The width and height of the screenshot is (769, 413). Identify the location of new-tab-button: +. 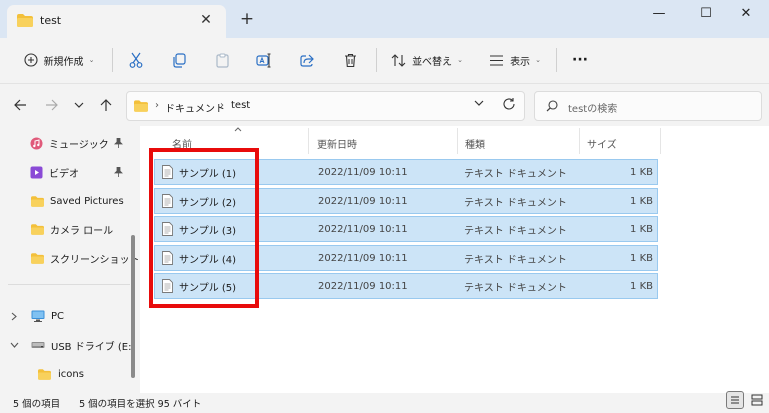
(247, 19).